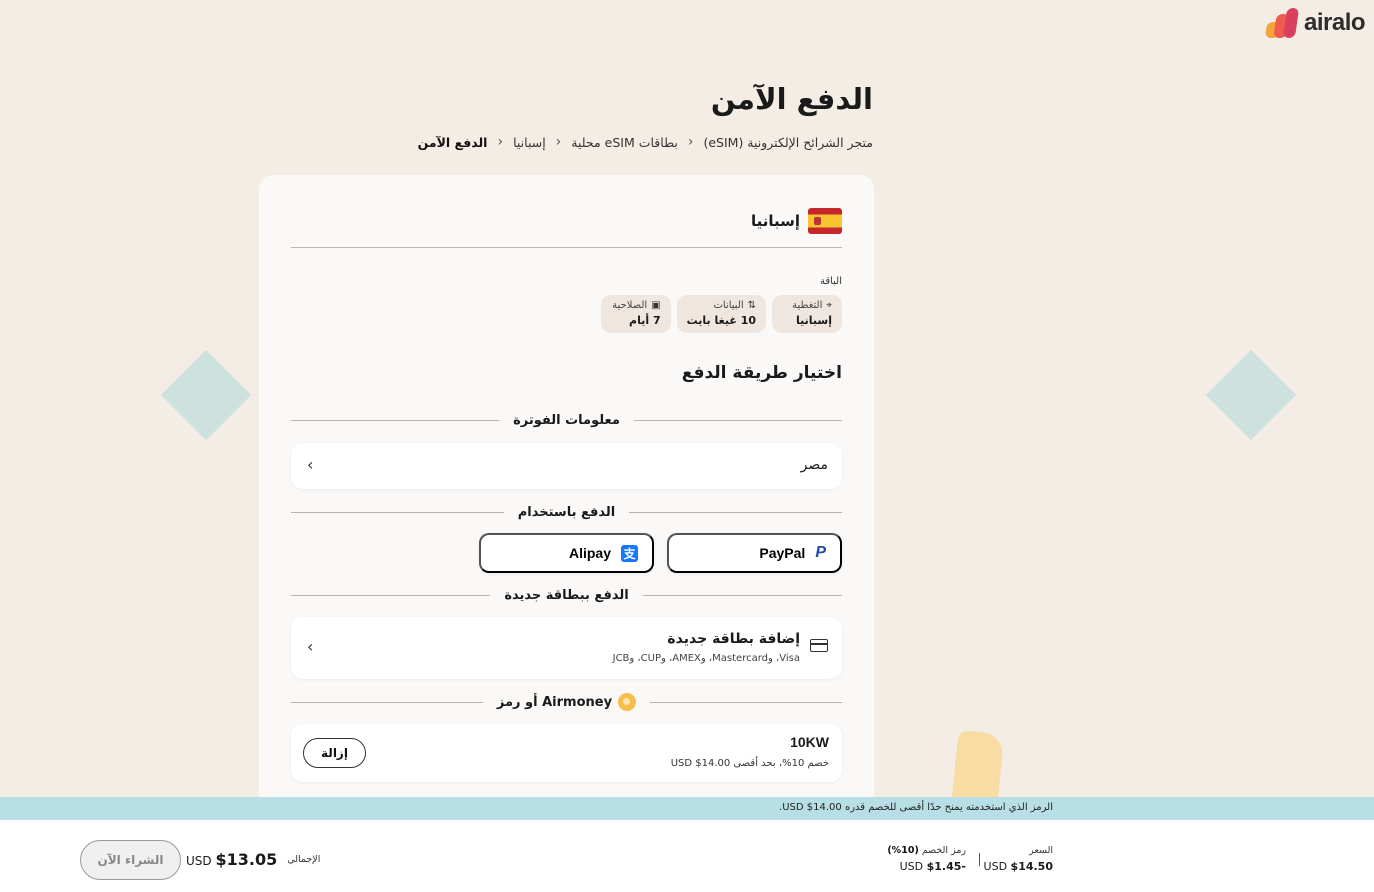 The width and height of the screenshot is (1374, 892). Describe the element at coordinates (788, 142) in the screenshot. I see `breadcrumb-esim-store: متجر الشرائح الإلكترونية (eSIM)` at that location.